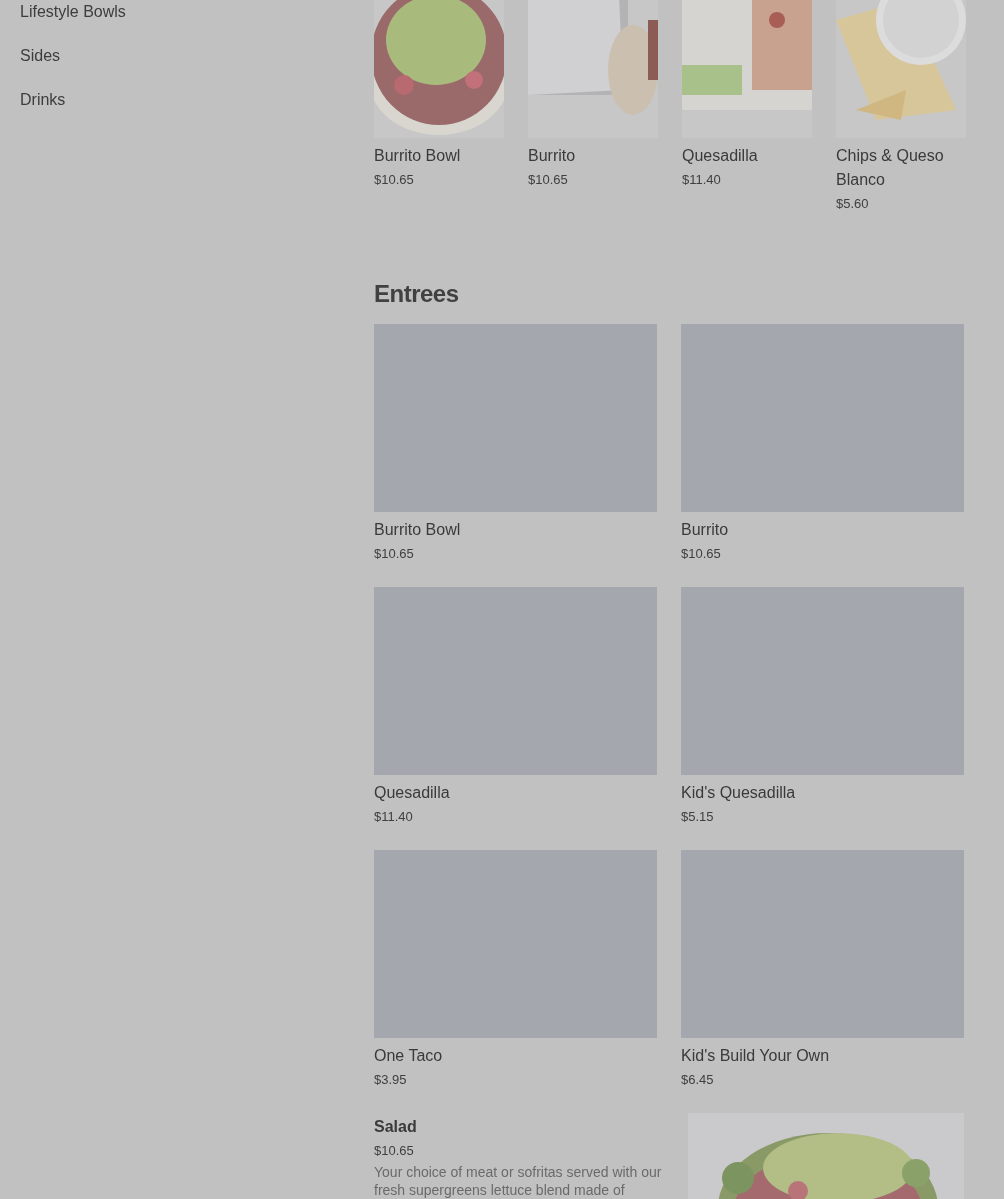 Image resolution: width=1004 pixels, height=1199 pixels. What do you see at coordinates (698, 1080) in the screenshot?
I see `item-price: $6.45` at bounding box center [698, 1080].